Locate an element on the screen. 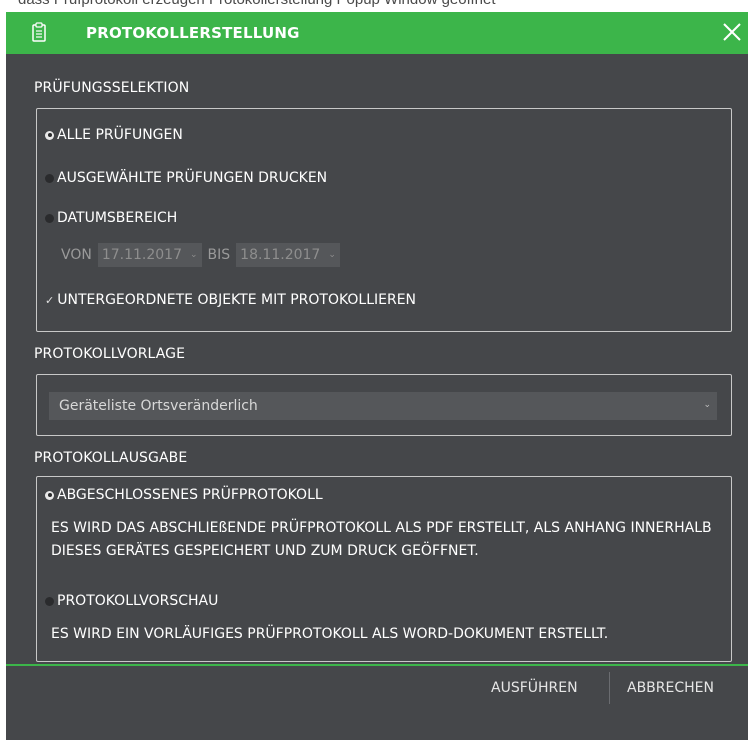  template-select: Geräteliste Ortsveränderlich ⌄ is located at coordinates (383, 406).